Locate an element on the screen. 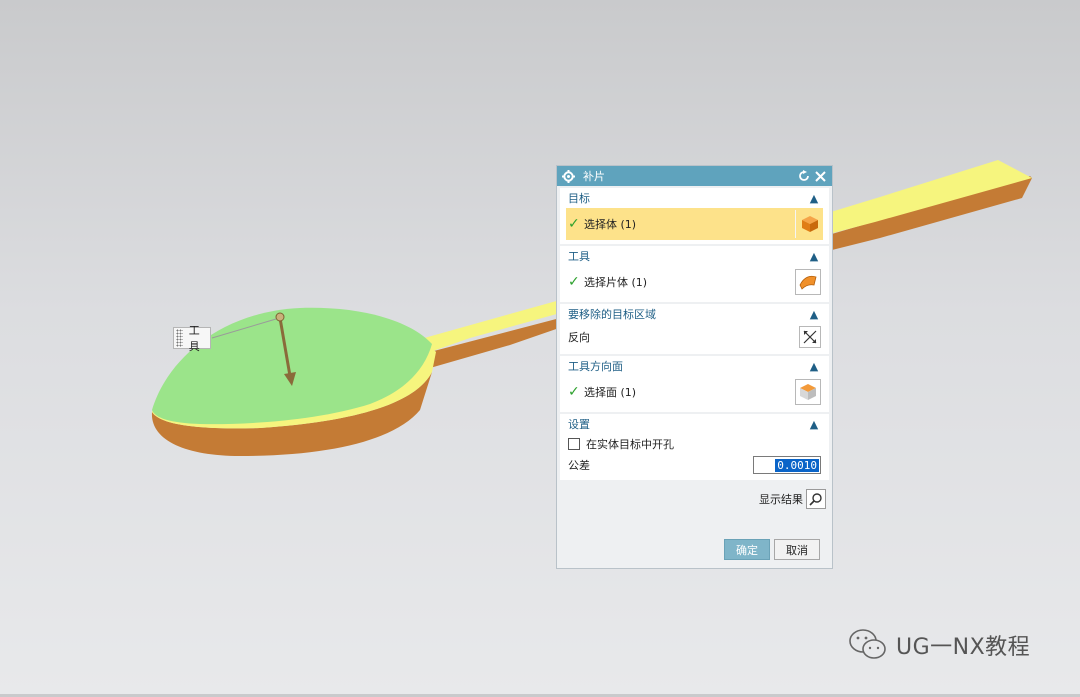  section-tool-header: 工具 ▲ is located at coordinates (694, 256).